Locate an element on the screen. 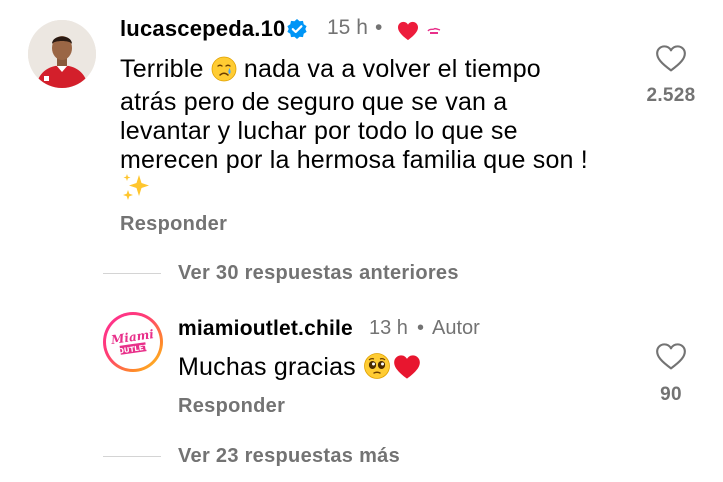  reply-text: Muchas gracias is located at coordinates (299, 369).